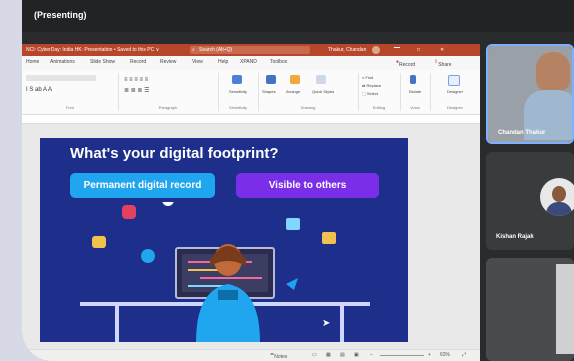 This screenshot has width=574, height=361. I want to click on record-label: Record, so click(407, 65).